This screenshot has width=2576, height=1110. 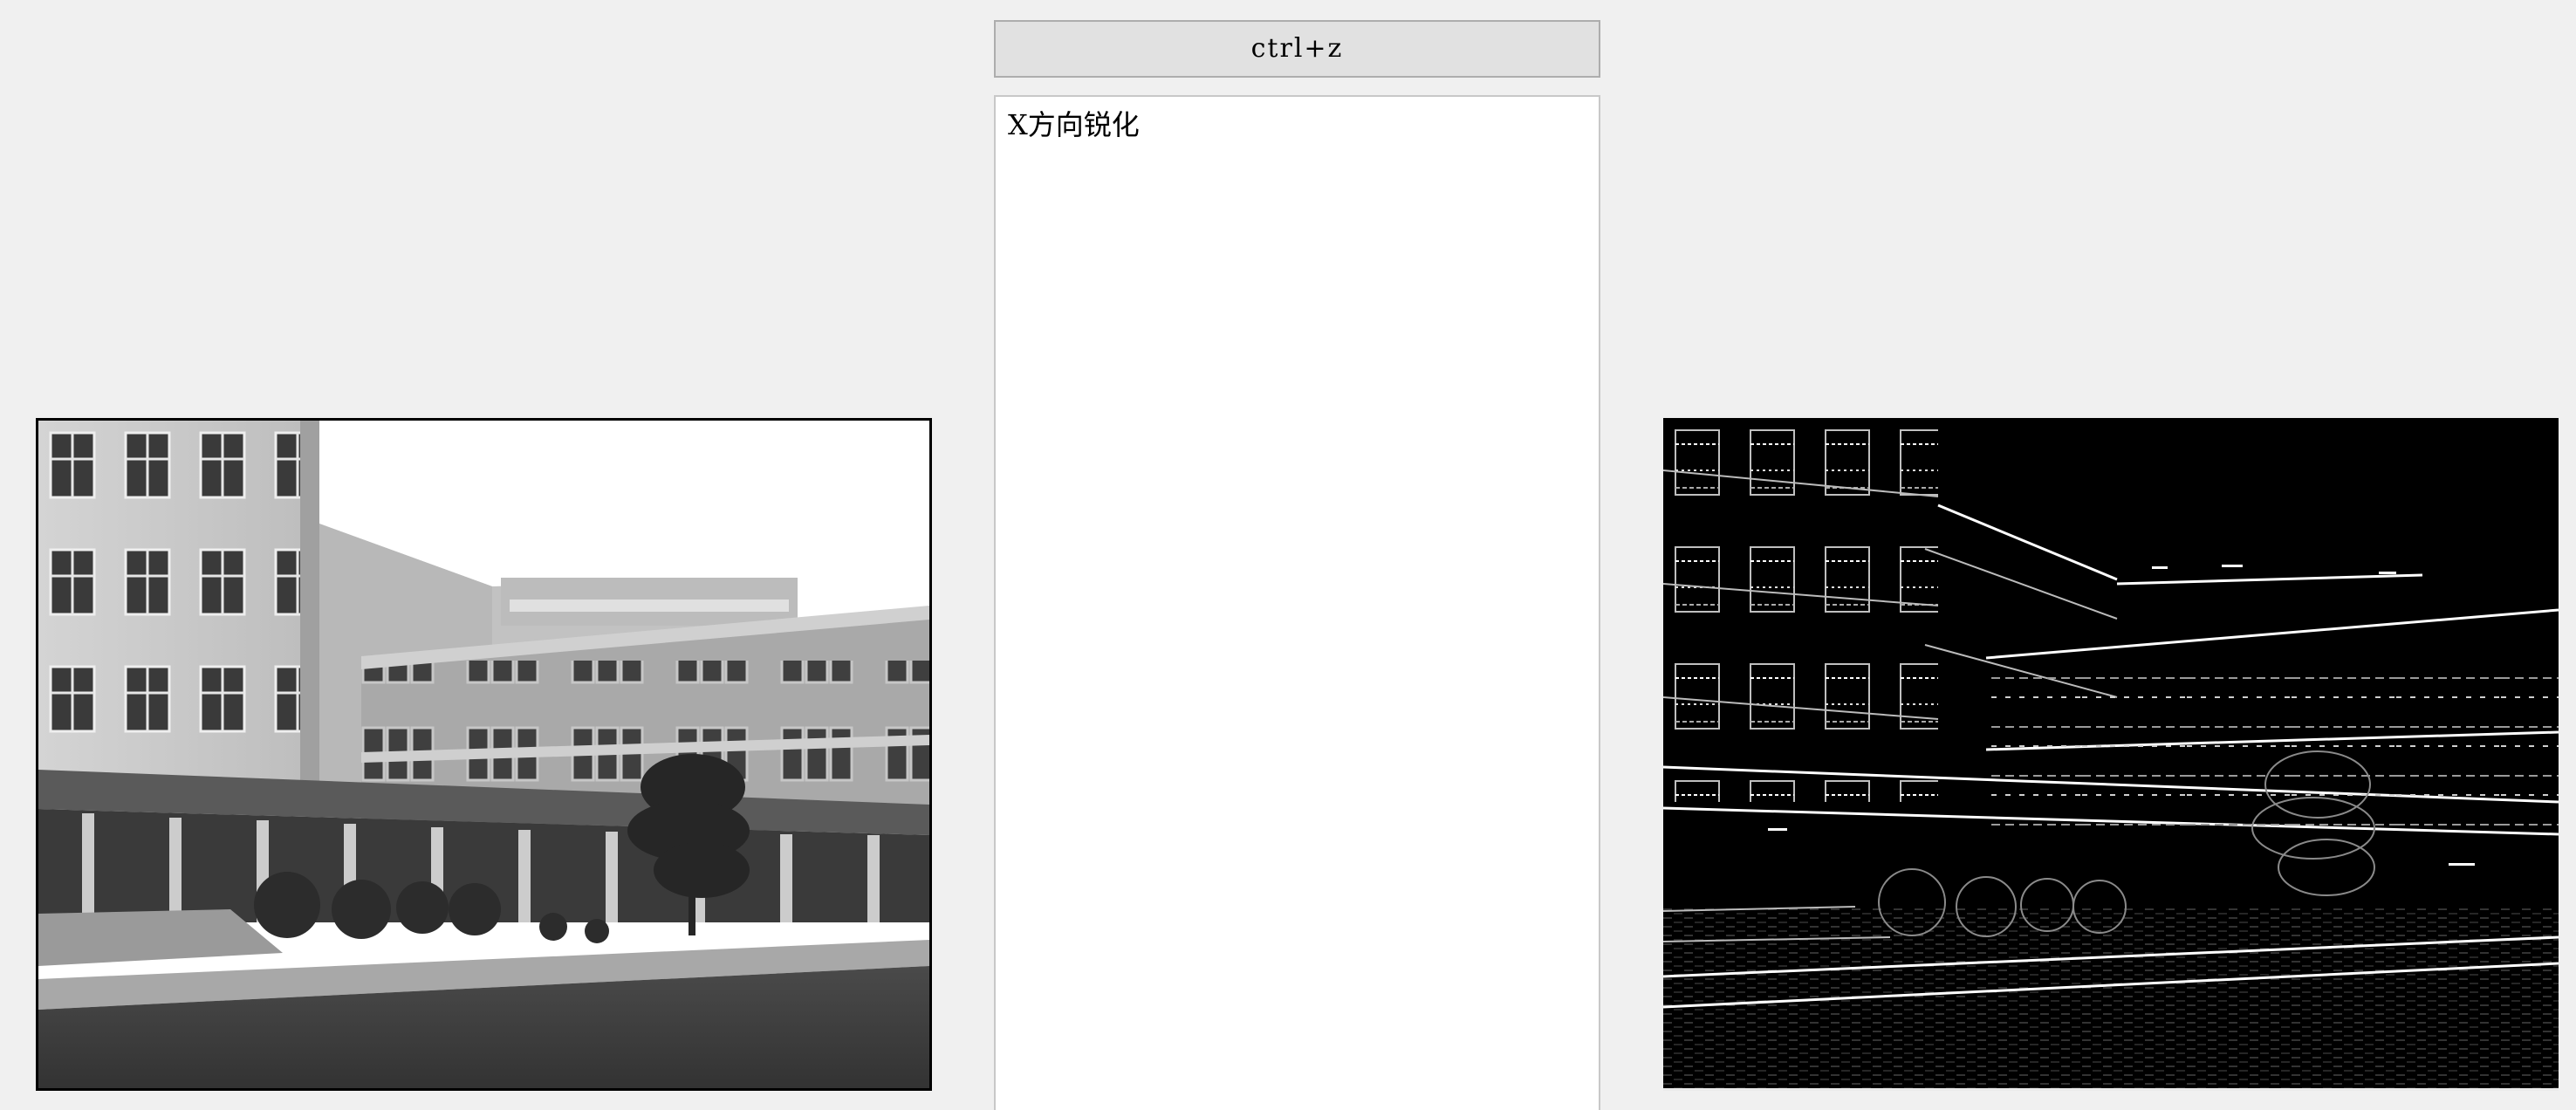 What do you see at coordinates (1297, 49) in the screenshot?
I see `undo-button: ctrl+z` at bounding box center [1297, 49].